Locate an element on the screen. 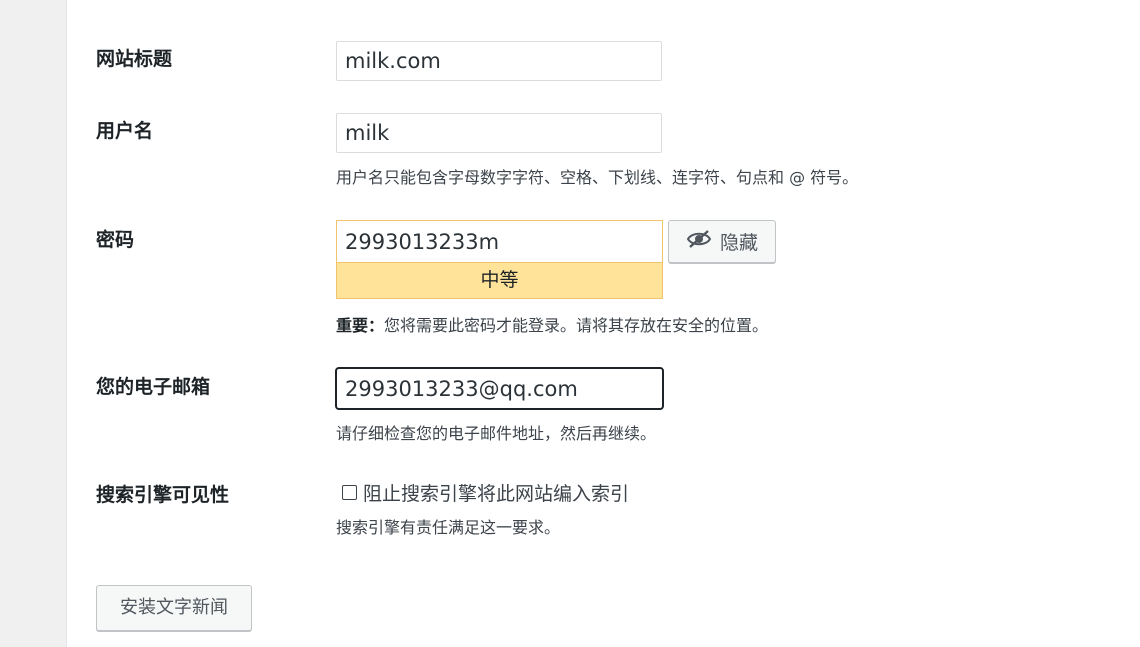 This screenshot has width=1140, height=647. username-input is located at coordinates (499, 133).